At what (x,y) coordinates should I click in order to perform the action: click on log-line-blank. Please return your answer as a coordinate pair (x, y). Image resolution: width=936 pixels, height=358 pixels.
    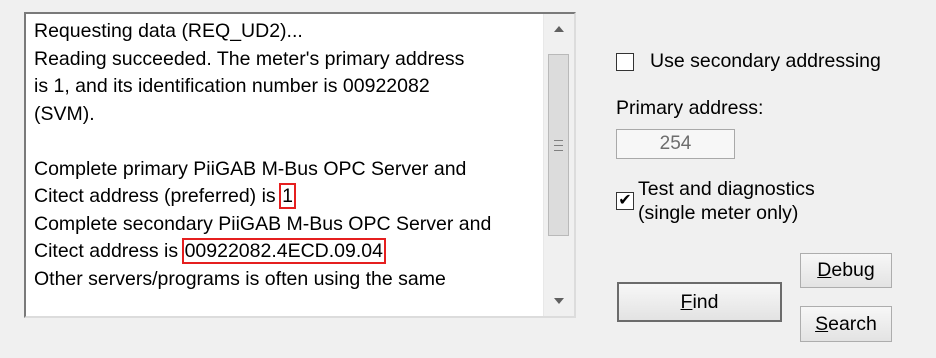
    Looking at the image, I should click on (286, 142).